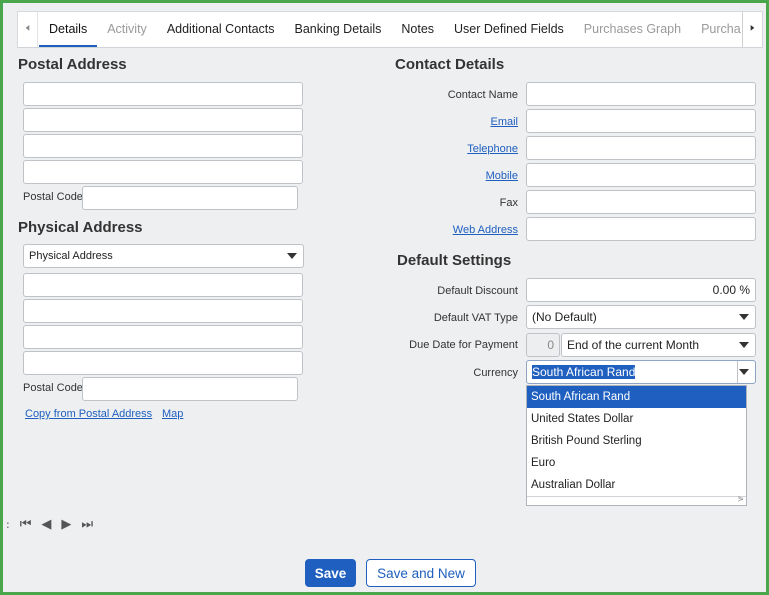  Describe the element at coordinates (716, 29) in the screenshot. I see `tab-purchase-c: Purchase C` at that location.